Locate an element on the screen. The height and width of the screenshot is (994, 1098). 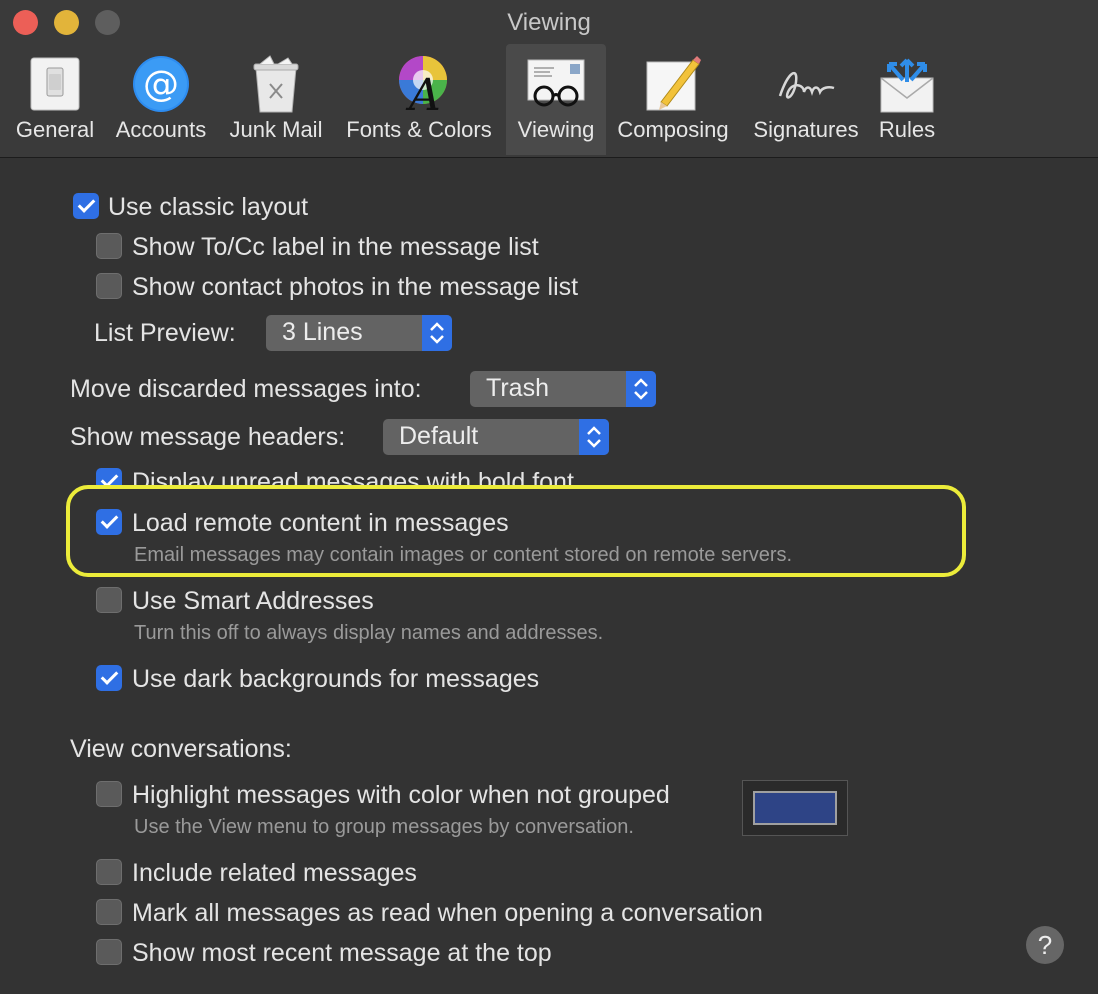
remote-content-label: Load remote content in messages is located at coordinates (320, 523).